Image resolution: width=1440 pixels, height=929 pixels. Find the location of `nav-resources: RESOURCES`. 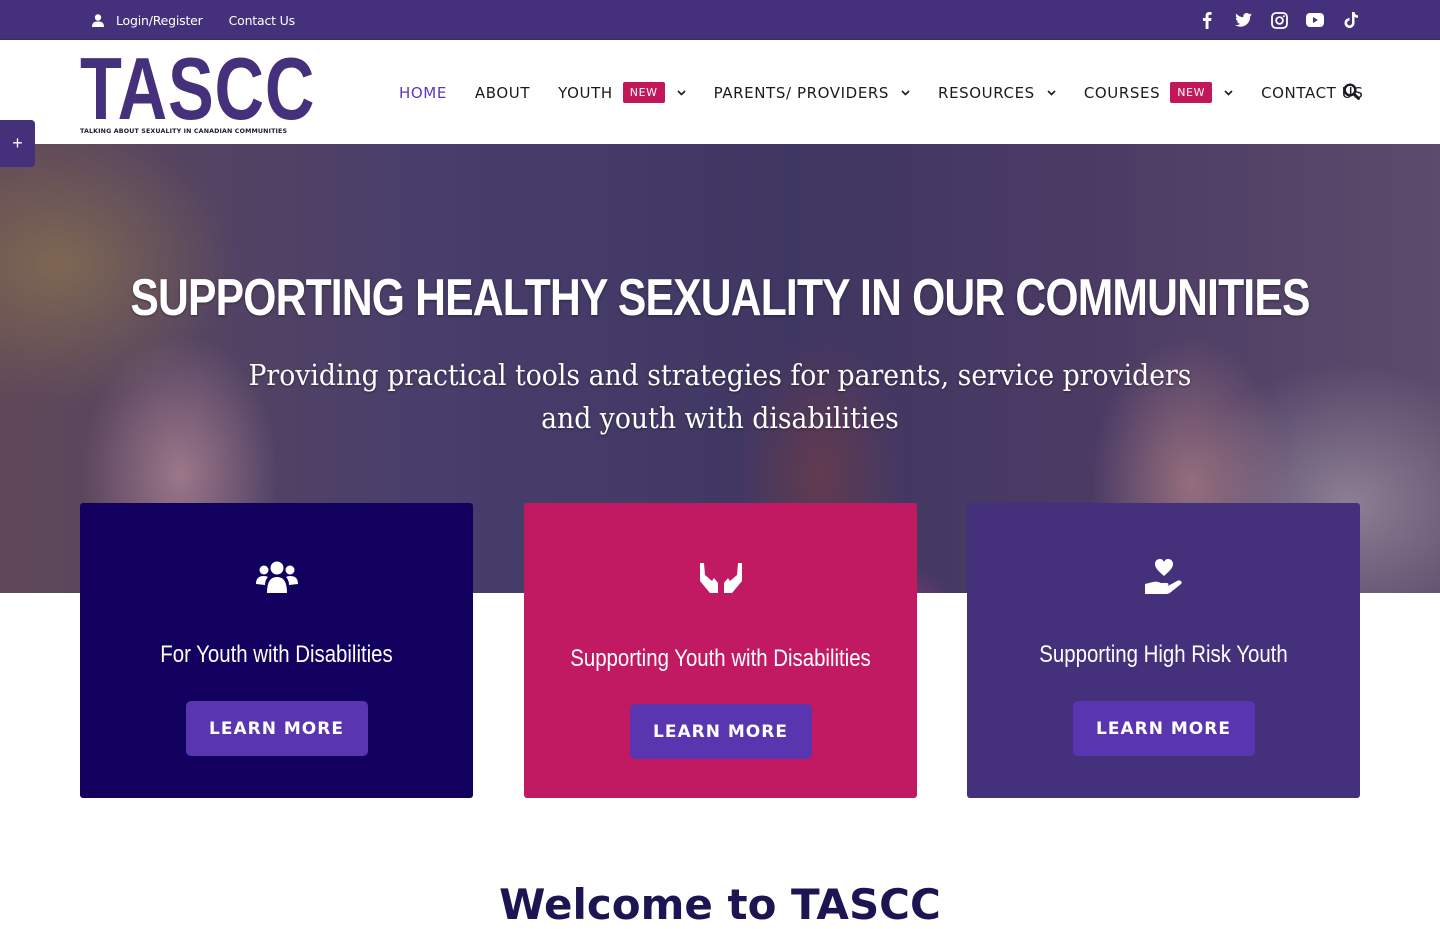

nav-resources: RESOURCES is located at coordinates (997, 93).